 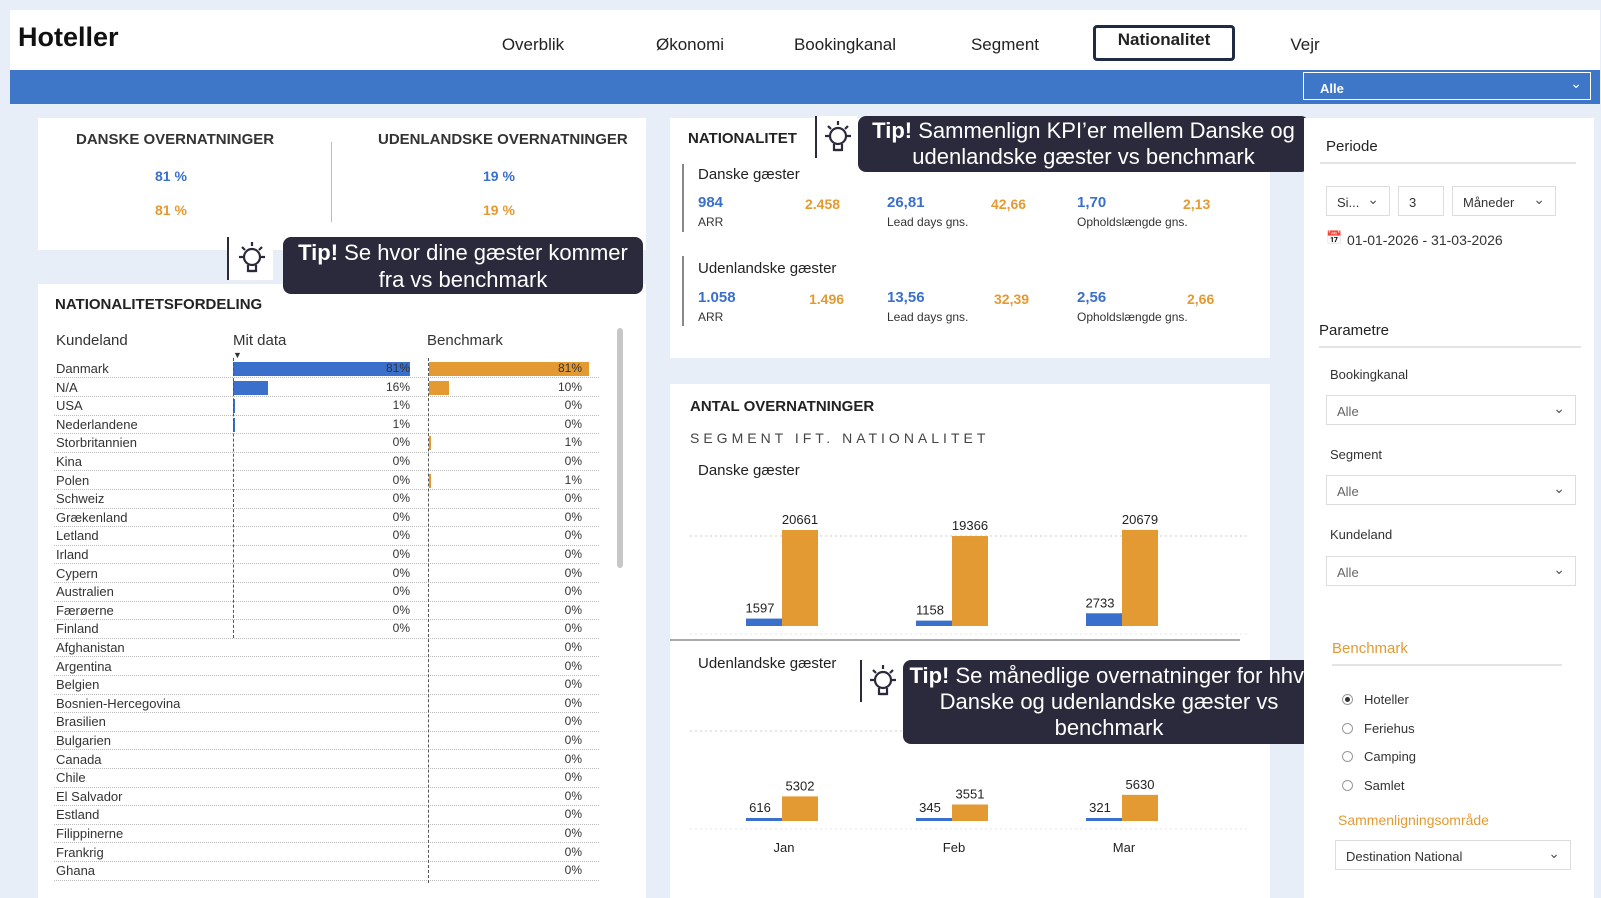 What do you see at coordinates (326, 648) in the screenshot?
I see `table-row: Afghanistan 0%` at bounding box center [326, 648].